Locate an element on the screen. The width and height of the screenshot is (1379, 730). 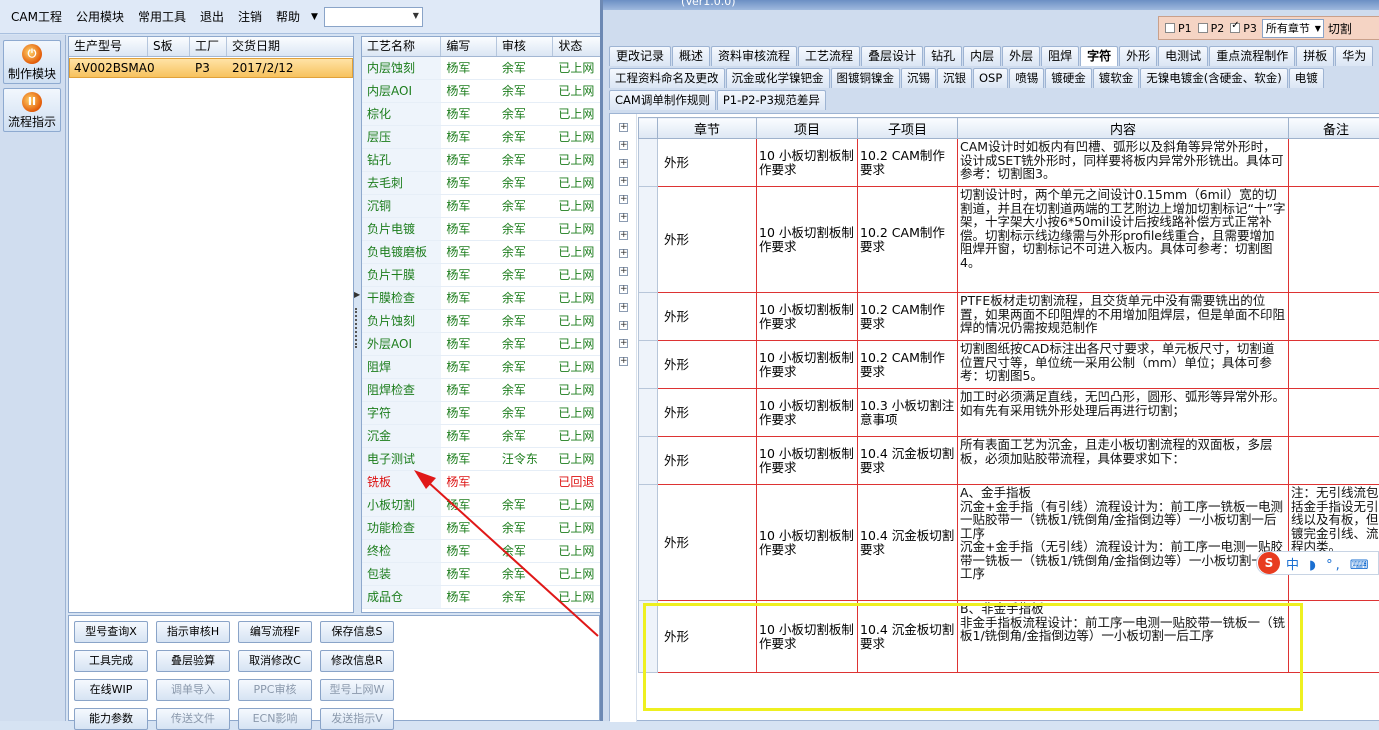
table-row: 小板切割杨军余军已上网 is located at coordinates (481, 505).